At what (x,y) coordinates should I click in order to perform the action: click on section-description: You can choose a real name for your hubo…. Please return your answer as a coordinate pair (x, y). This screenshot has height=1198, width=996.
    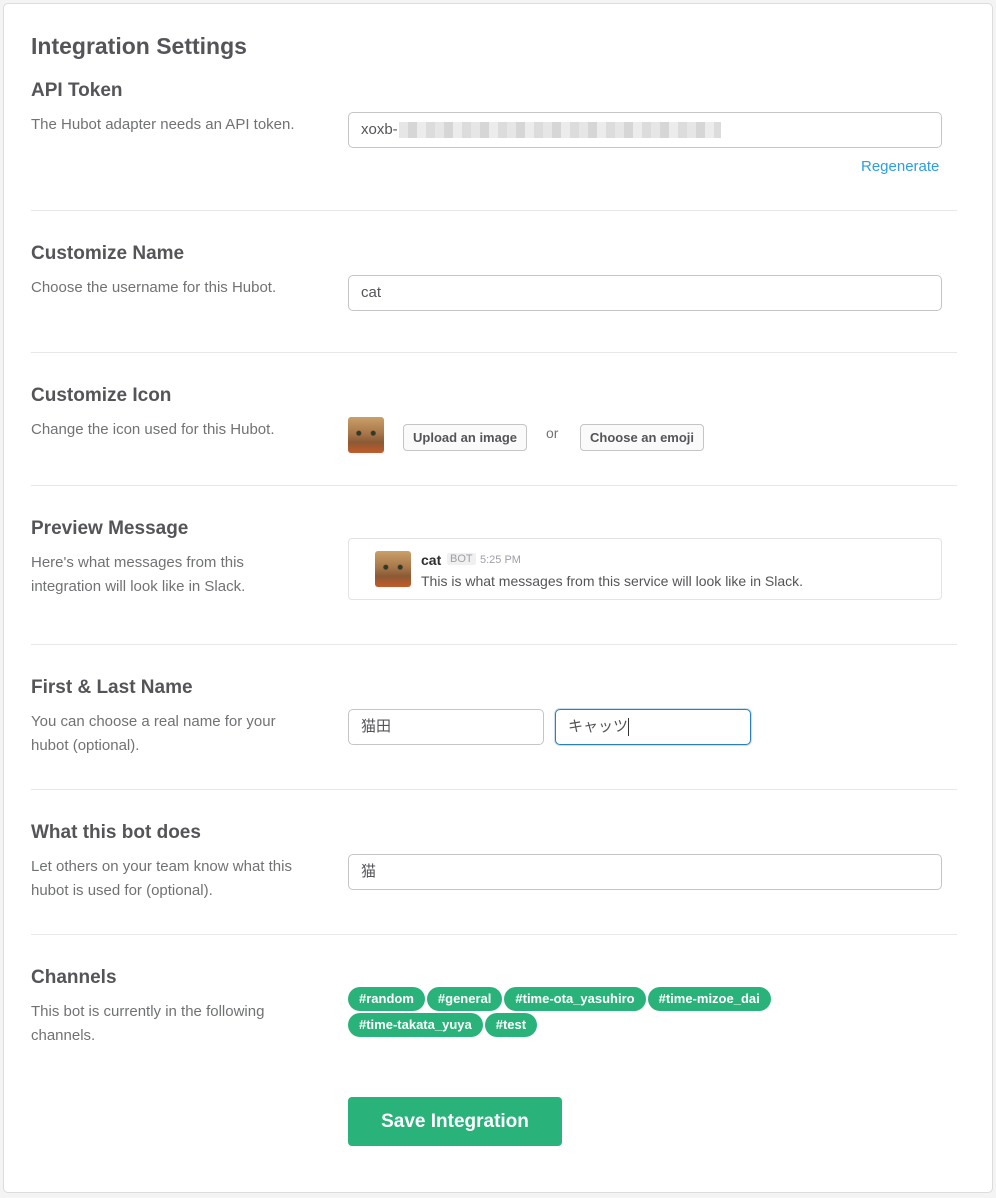
    Looking at the image, I should click on (153, 733).